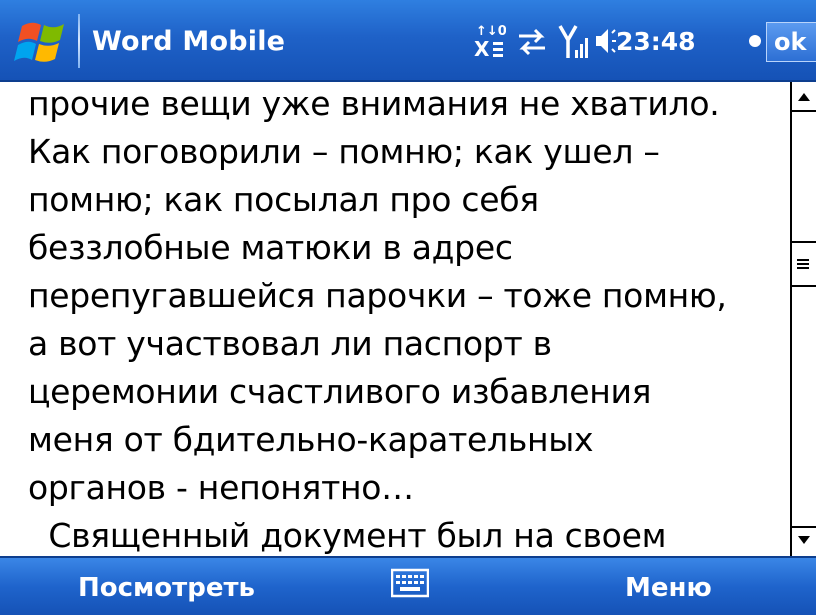 This screenshot has width=816, height=615. I want to click on view-softkey: Посмотреть, so click(166, 588).